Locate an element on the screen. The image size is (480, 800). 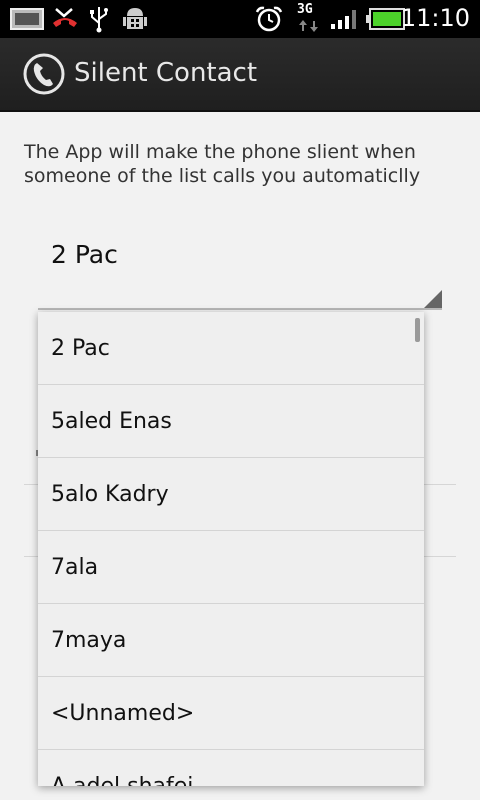
list-item: 7ala is located at coordinates (231, 567).